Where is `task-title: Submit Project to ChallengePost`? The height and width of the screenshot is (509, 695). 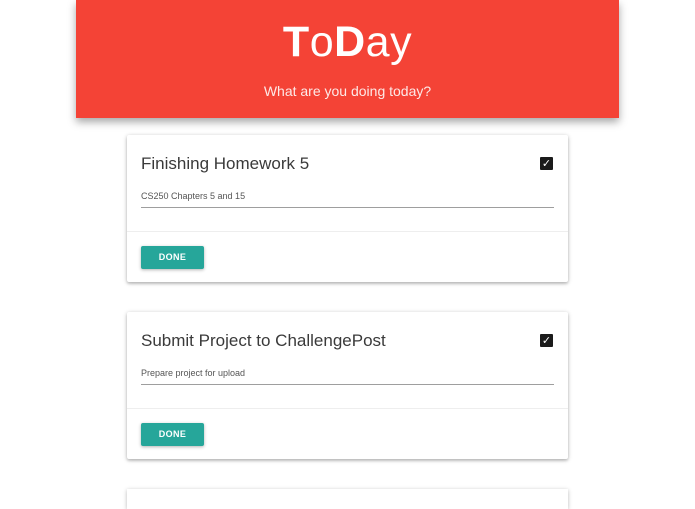
task-title: Submit Project to ChallengePost is located at coordinates (263, 340).